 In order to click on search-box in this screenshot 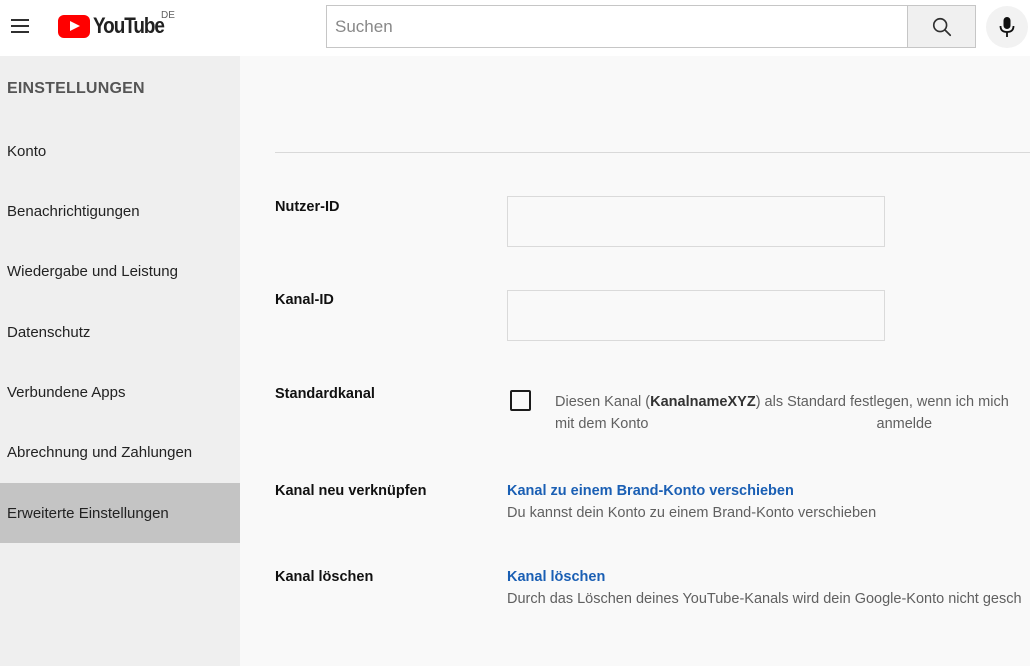, I will do `click(617, 26)`.